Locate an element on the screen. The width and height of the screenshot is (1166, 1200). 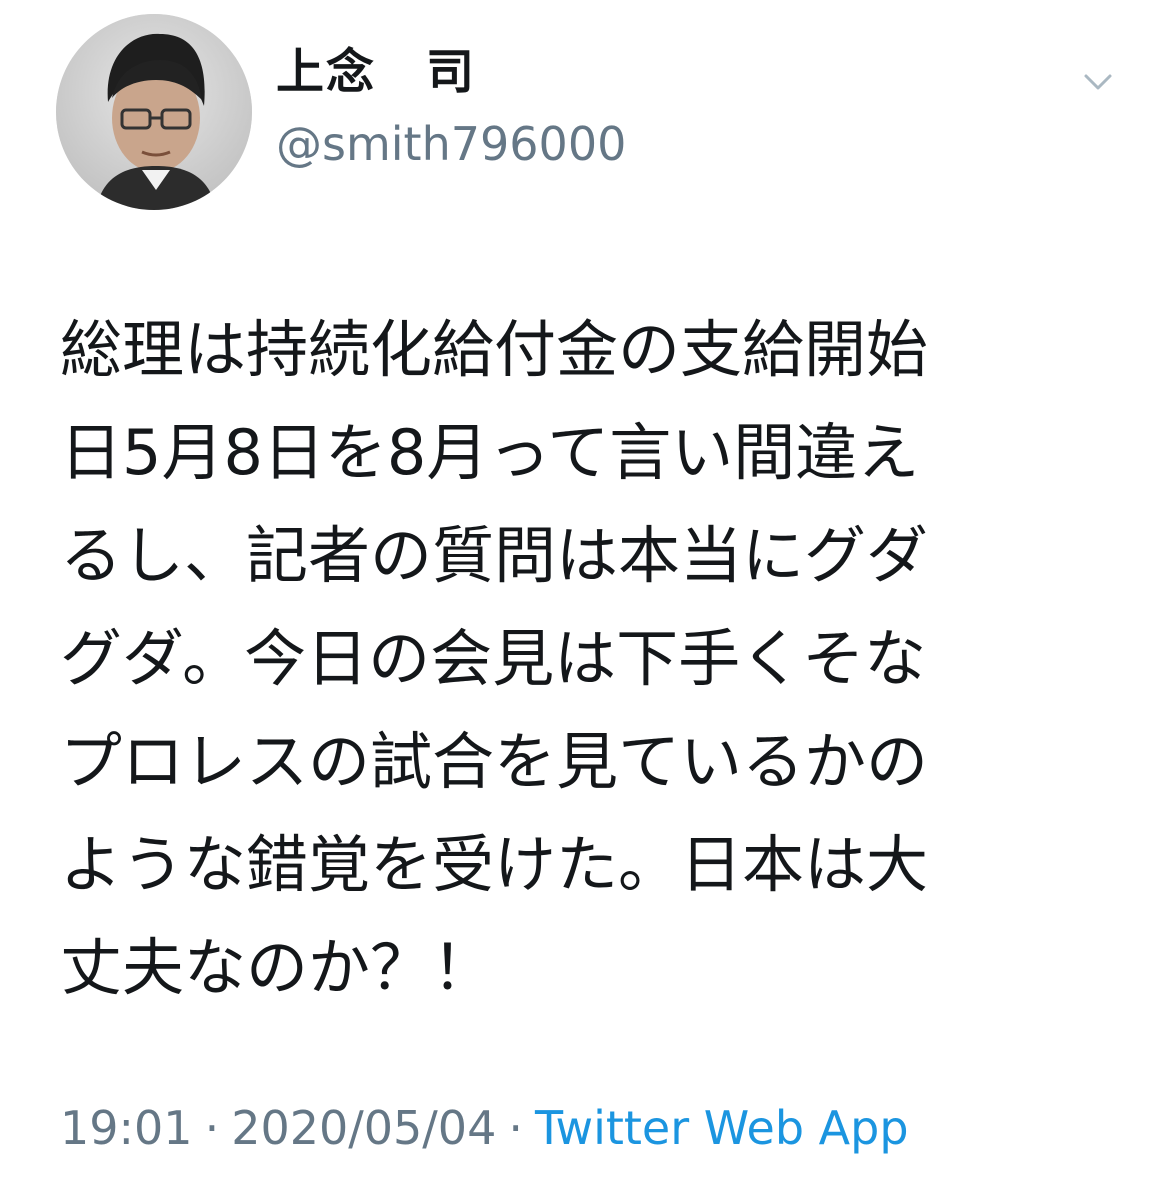
tweet-source-link: Twitter Web App is located at coordinates (722, 1128).